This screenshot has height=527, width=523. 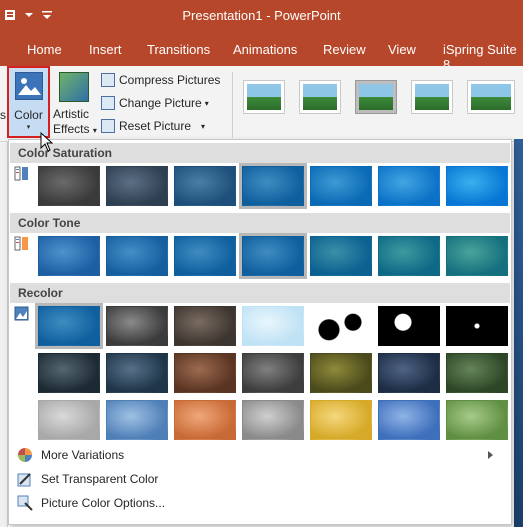 What do you see at coordinates (108, 80) in the screenshot?
I see `compress-icon` at bounding box center [108, 80].